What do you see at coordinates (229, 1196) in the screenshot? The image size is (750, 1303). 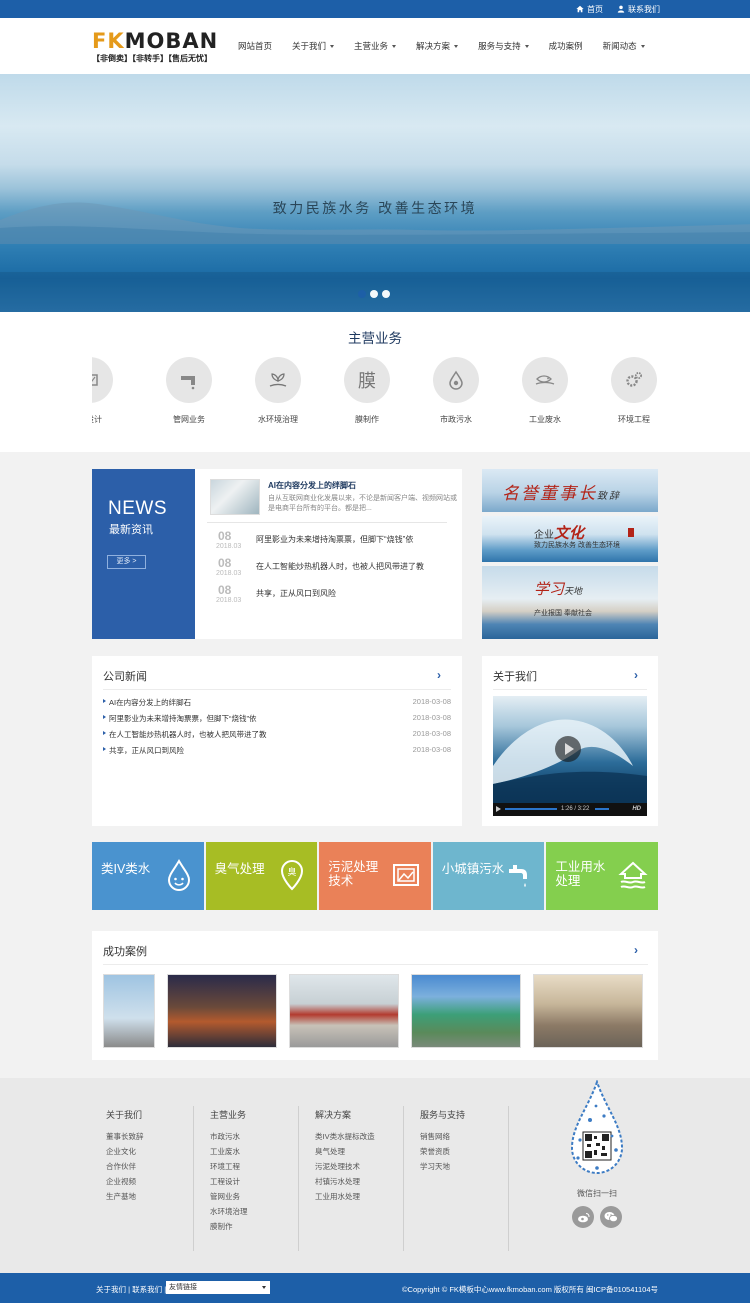 I see `footer-link: 管网业务` at bounding box center [229, 1196].